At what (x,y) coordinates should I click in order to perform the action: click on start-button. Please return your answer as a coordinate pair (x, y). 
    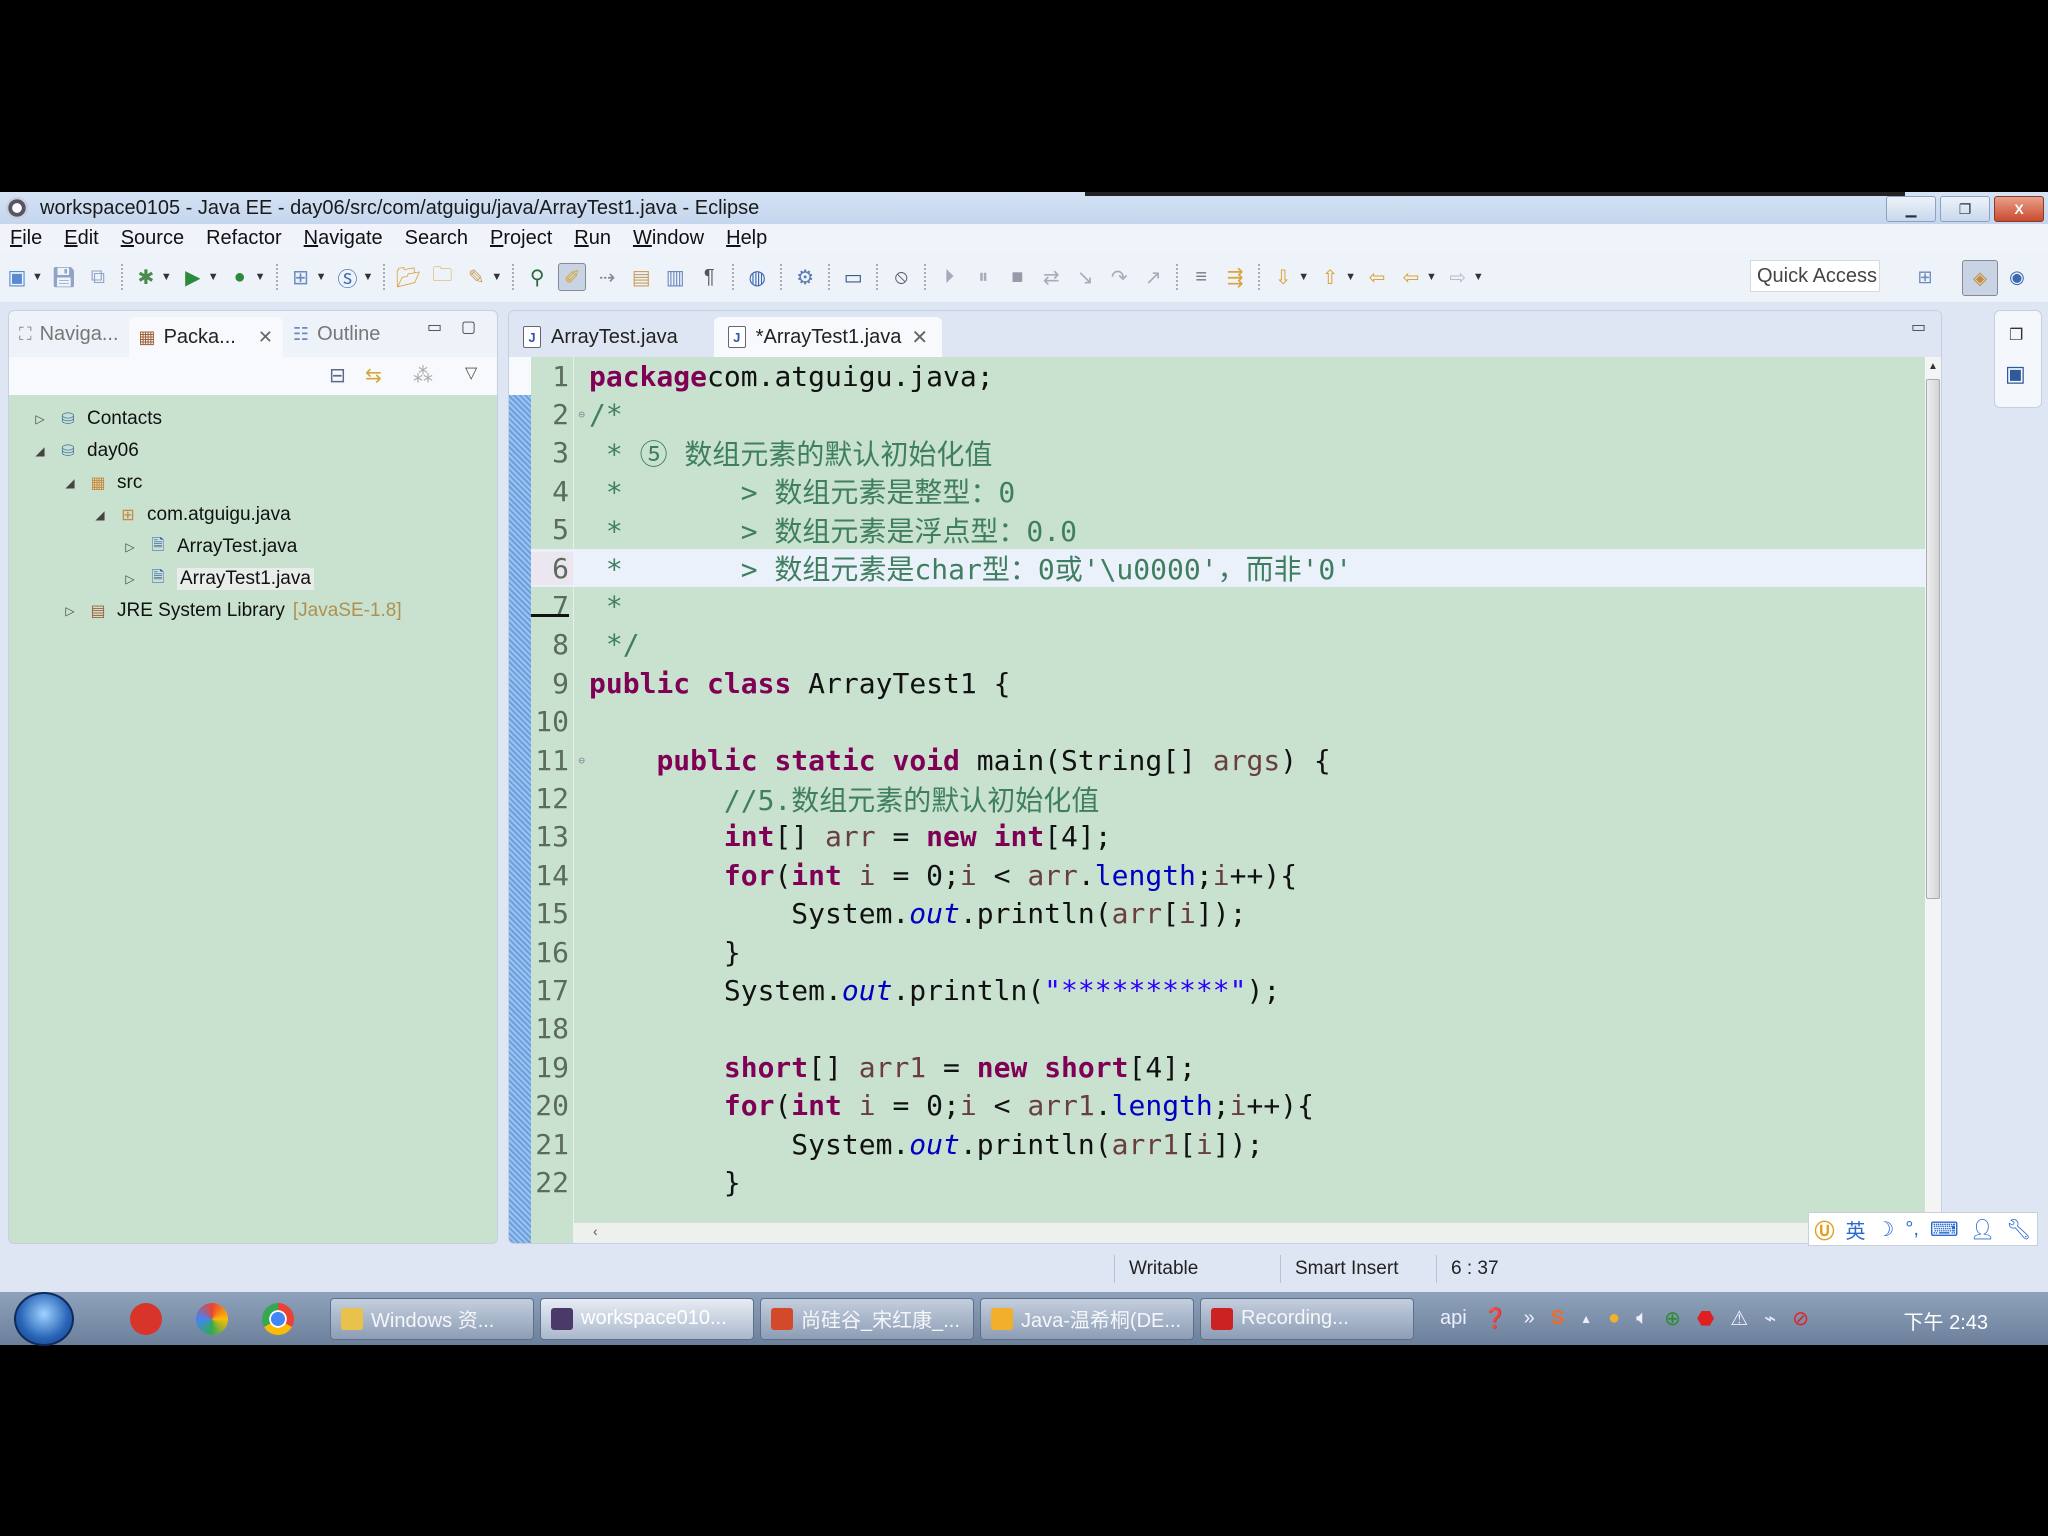
    Looking at the image, I should click on (44, 1318).